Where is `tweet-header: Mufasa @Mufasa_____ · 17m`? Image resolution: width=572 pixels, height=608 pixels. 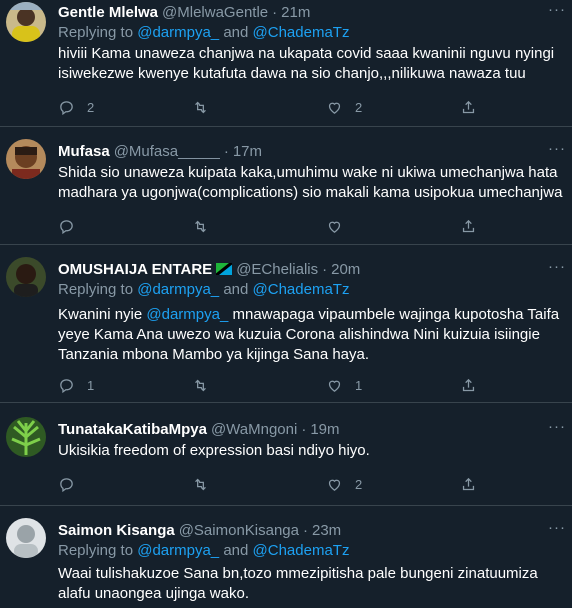 tweet-header: Mufasa @Mufasa_____ · 17m is located at coordinates (295, 151).